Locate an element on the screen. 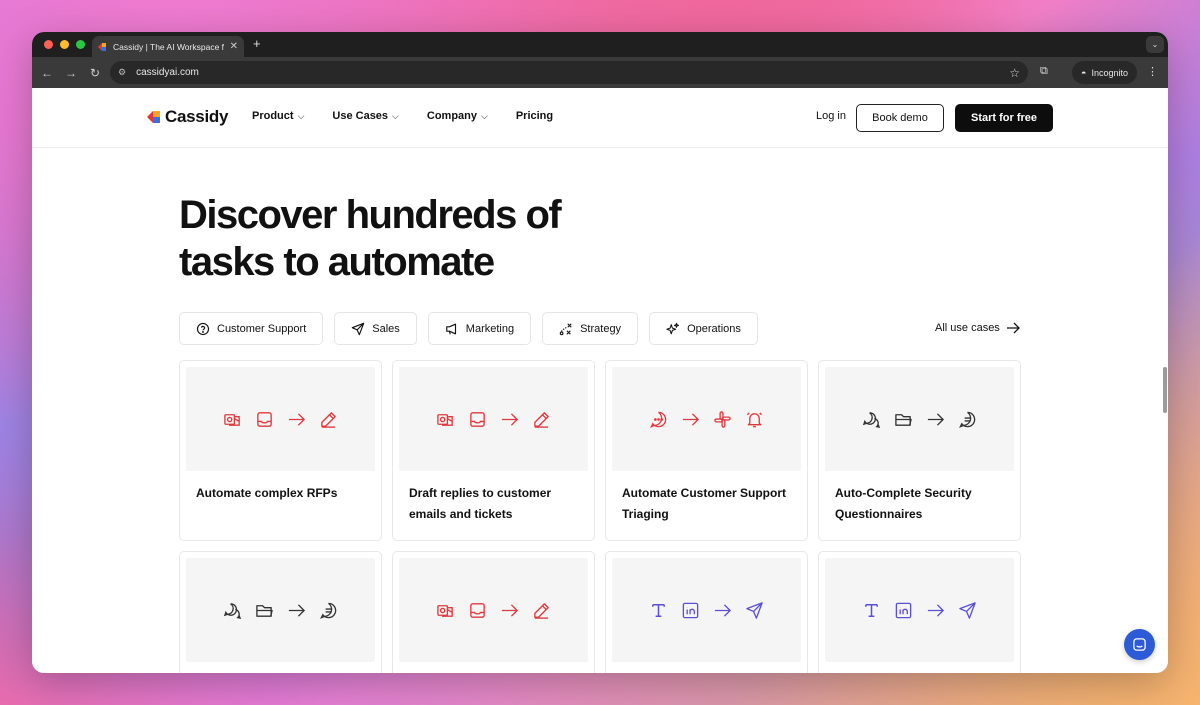 The image size is (1200, 705). minimize-window-button is located at coordinates (64, 44).